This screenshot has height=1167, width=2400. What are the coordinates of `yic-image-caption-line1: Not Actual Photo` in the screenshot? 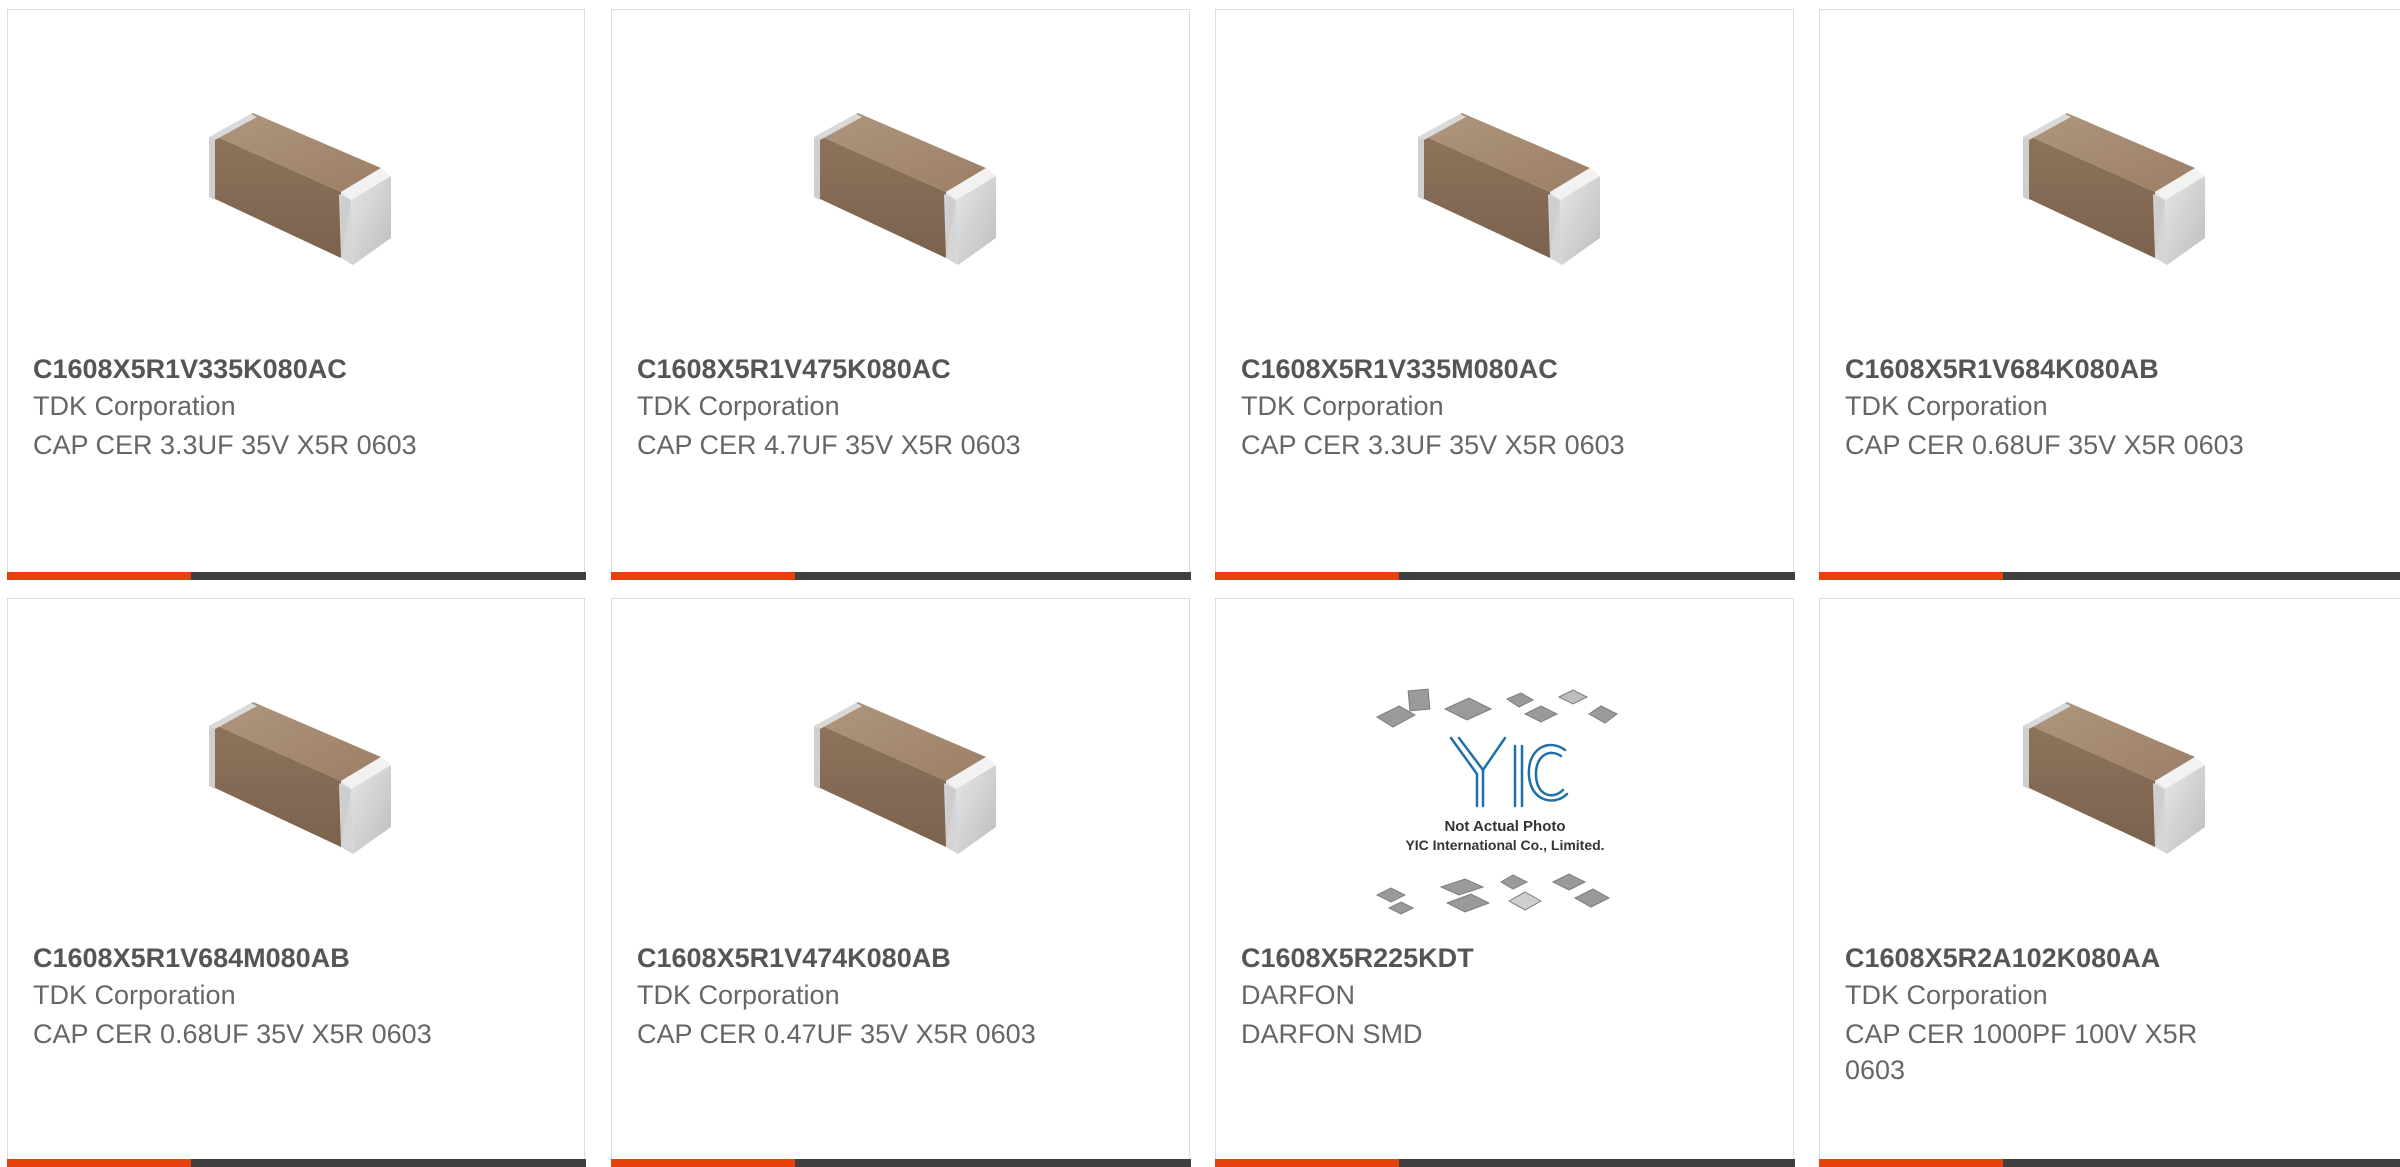 It's located at (1504, 826).